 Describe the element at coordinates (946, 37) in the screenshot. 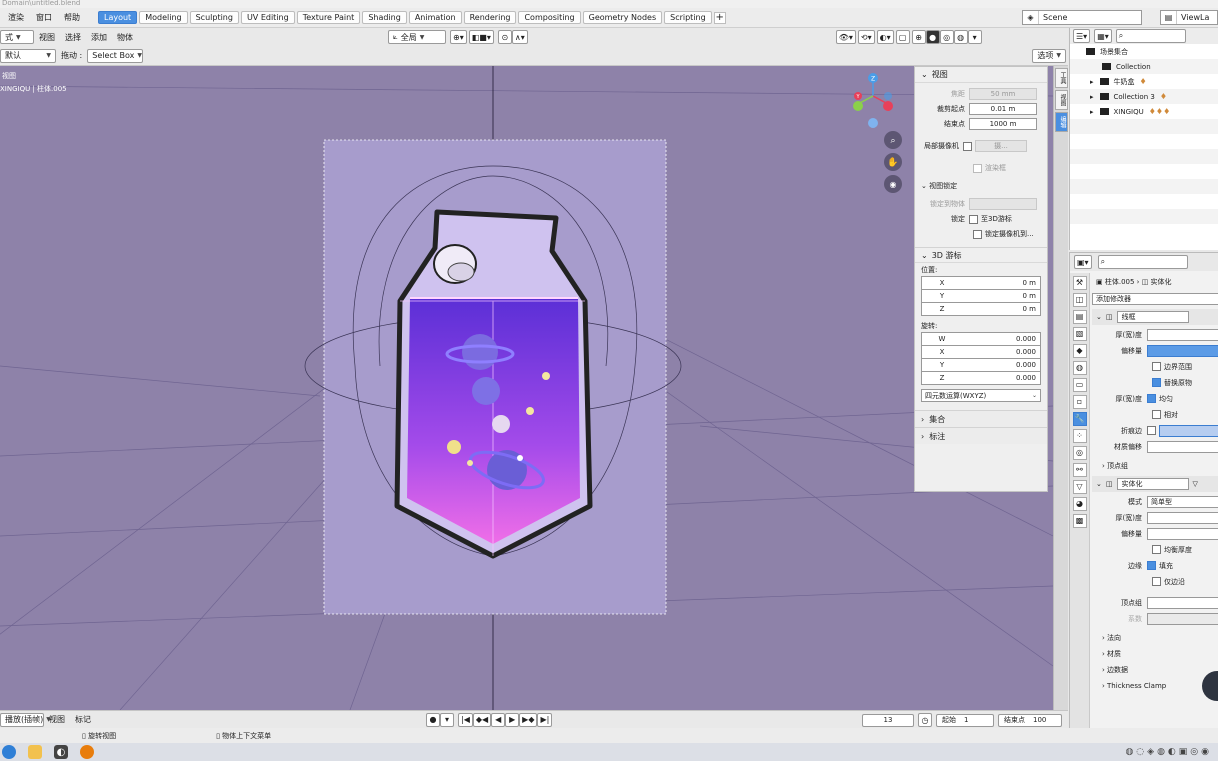

I see `shading-material-icon: ◎` at that location.